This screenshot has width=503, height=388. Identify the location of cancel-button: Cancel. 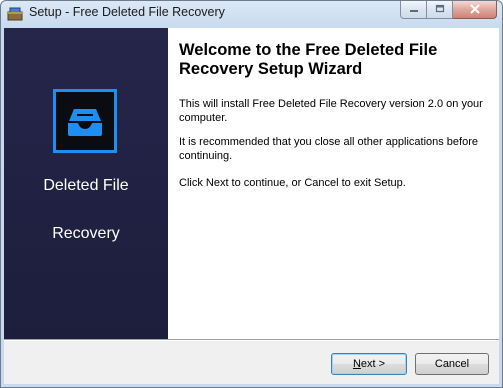
(452, 364).